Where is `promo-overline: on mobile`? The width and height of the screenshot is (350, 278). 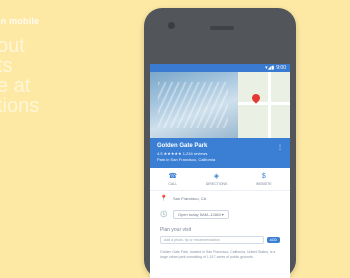
promo-overline: on mobile is located at coordinates (20, 21).